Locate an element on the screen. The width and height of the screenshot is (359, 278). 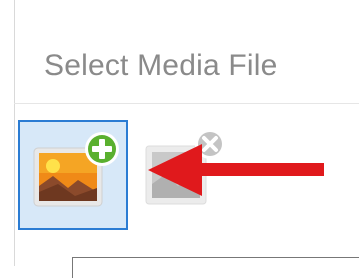
add-media-button is located at coordinates (73, 175).